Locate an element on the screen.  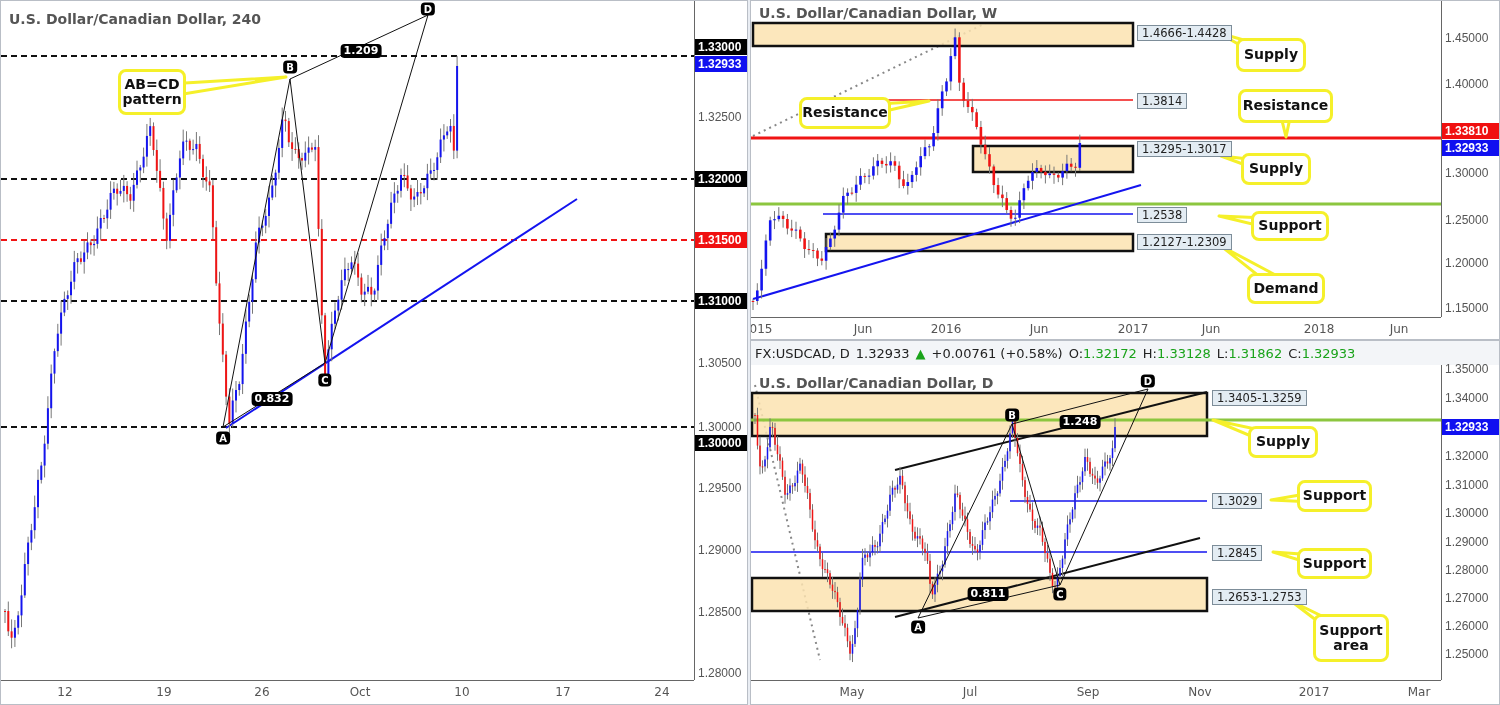
price-tick-label: 1.31000 is located at coordinates (1467, 485).